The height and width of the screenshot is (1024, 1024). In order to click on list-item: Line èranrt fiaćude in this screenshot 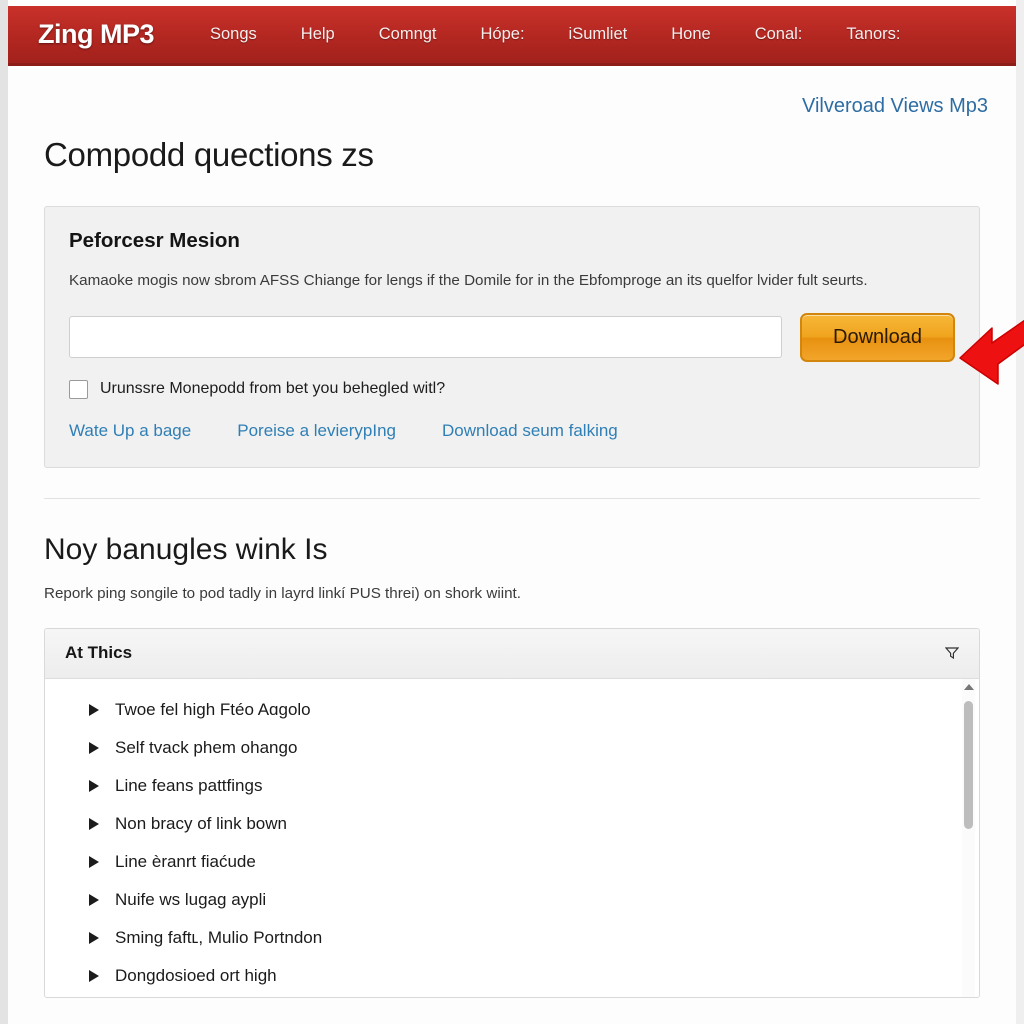, I will do `click(512, 862)`.